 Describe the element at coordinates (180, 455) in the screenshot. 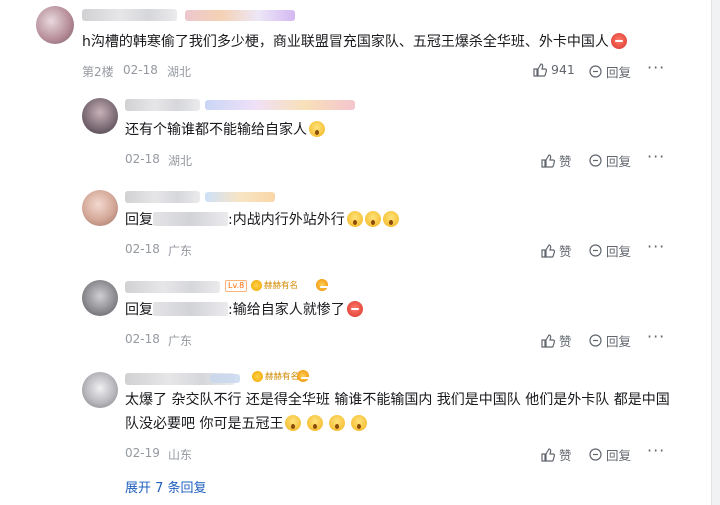

I see `comment-location: 山东` at that location.